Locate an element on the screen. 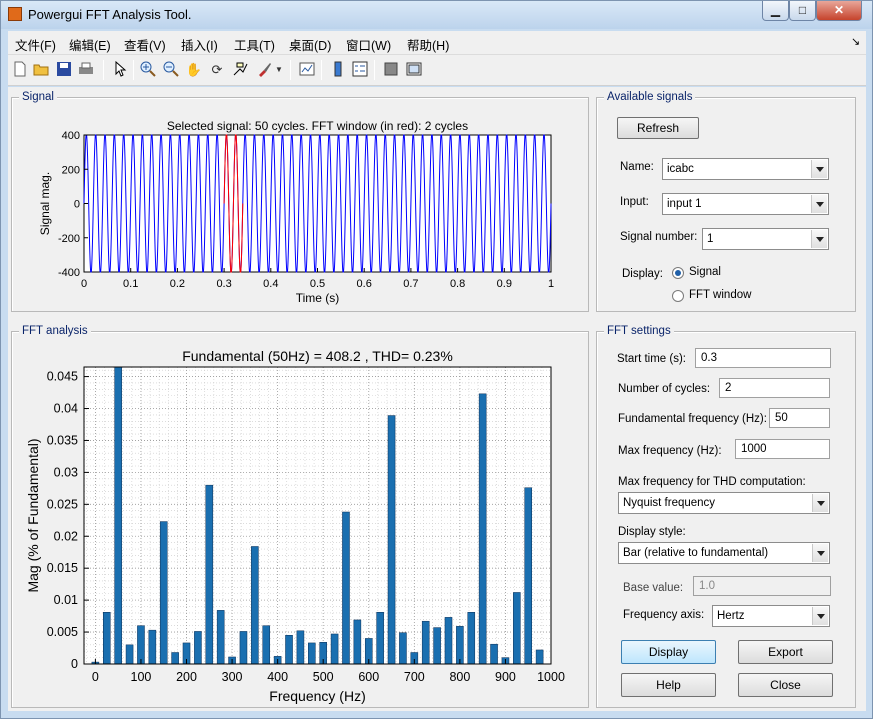  fft-ytick-label: 0.035 is located at coordinates (62, 440).